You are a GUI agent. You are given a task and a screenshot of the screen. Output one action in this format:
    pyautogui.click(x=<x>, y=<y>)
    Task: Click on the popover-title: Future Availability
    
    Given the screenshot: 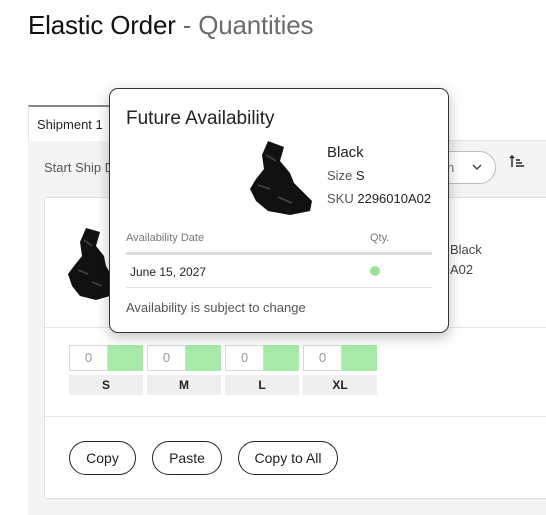 What is the action you would take?
    pyautogui.click(x=200, y=118)
    